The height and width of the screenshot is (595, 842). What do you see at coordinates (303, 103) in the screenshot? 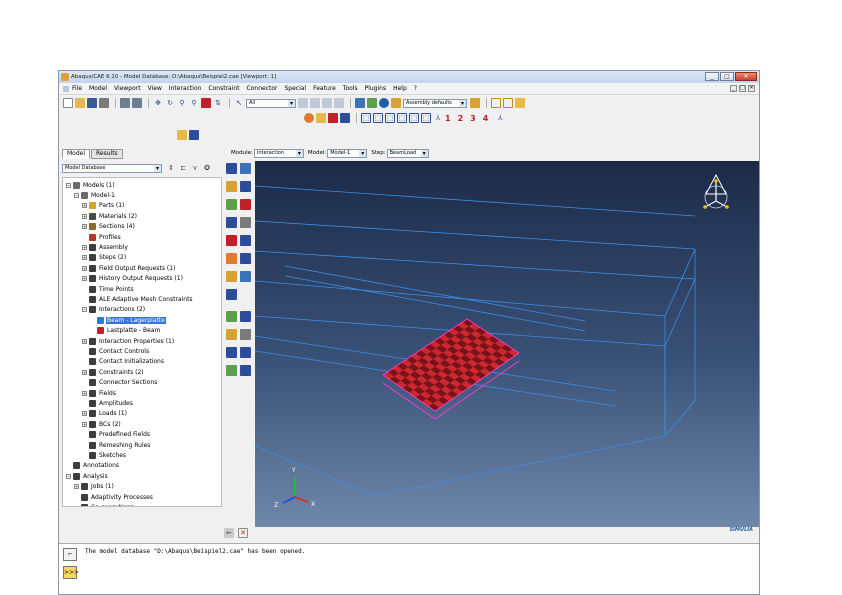
I see `selection-options-icon` at bounding box center [303, 103].